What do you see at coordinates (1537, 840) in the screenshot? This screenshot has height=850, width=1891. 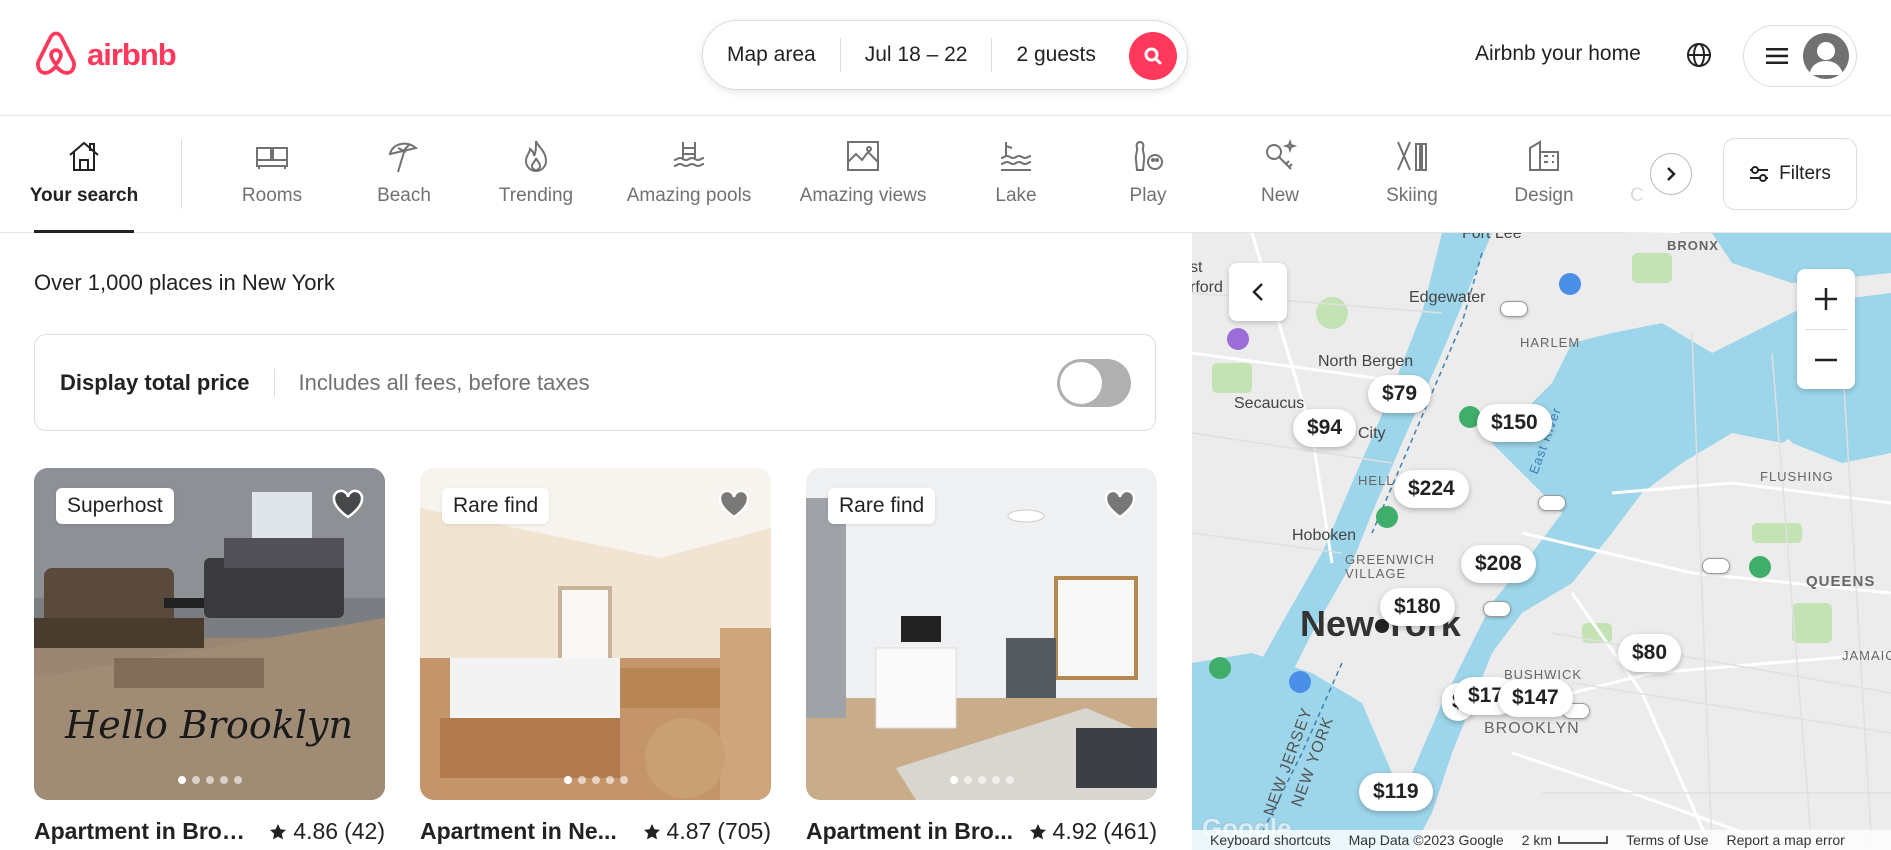 I see `scale-label: 2 km` at bounding box center [1537, 840].